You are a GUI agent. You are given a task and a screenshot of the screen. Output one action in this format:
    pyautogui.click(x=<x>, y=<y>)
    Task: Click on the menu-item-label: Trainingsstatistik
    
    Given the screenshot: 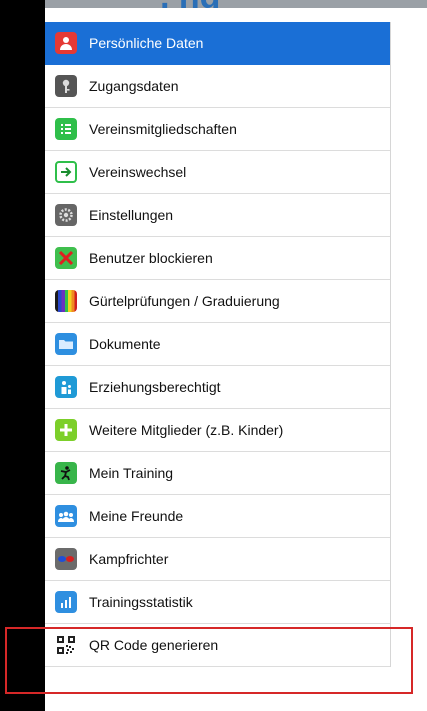 What is the action you would take?
    pyautogui.click(x=141, y=602)
    